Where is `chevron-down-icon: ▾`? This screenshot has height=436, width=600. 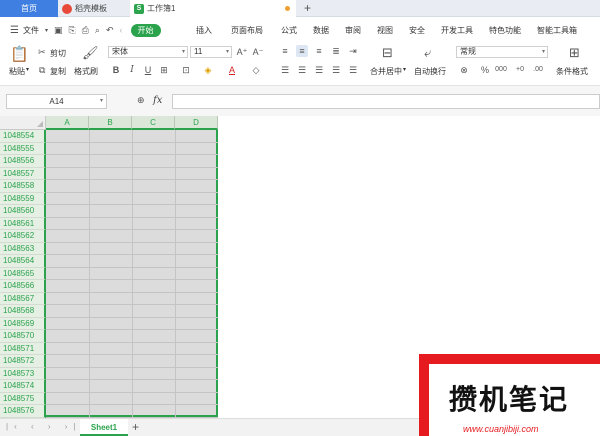
chevron-down-icon: ▾ is located at coordinates (46, 30).